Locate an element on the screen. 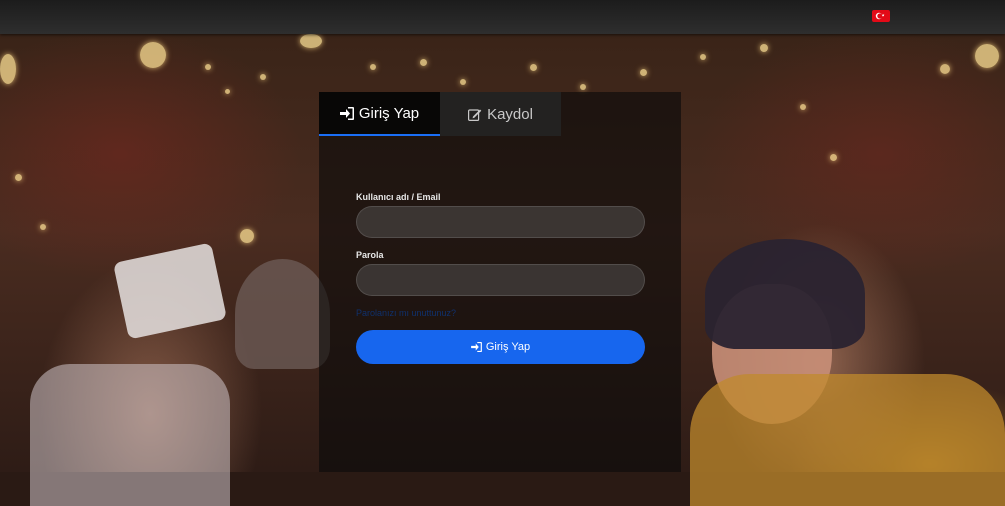  edit-icon is located at coordinates (475, 114).